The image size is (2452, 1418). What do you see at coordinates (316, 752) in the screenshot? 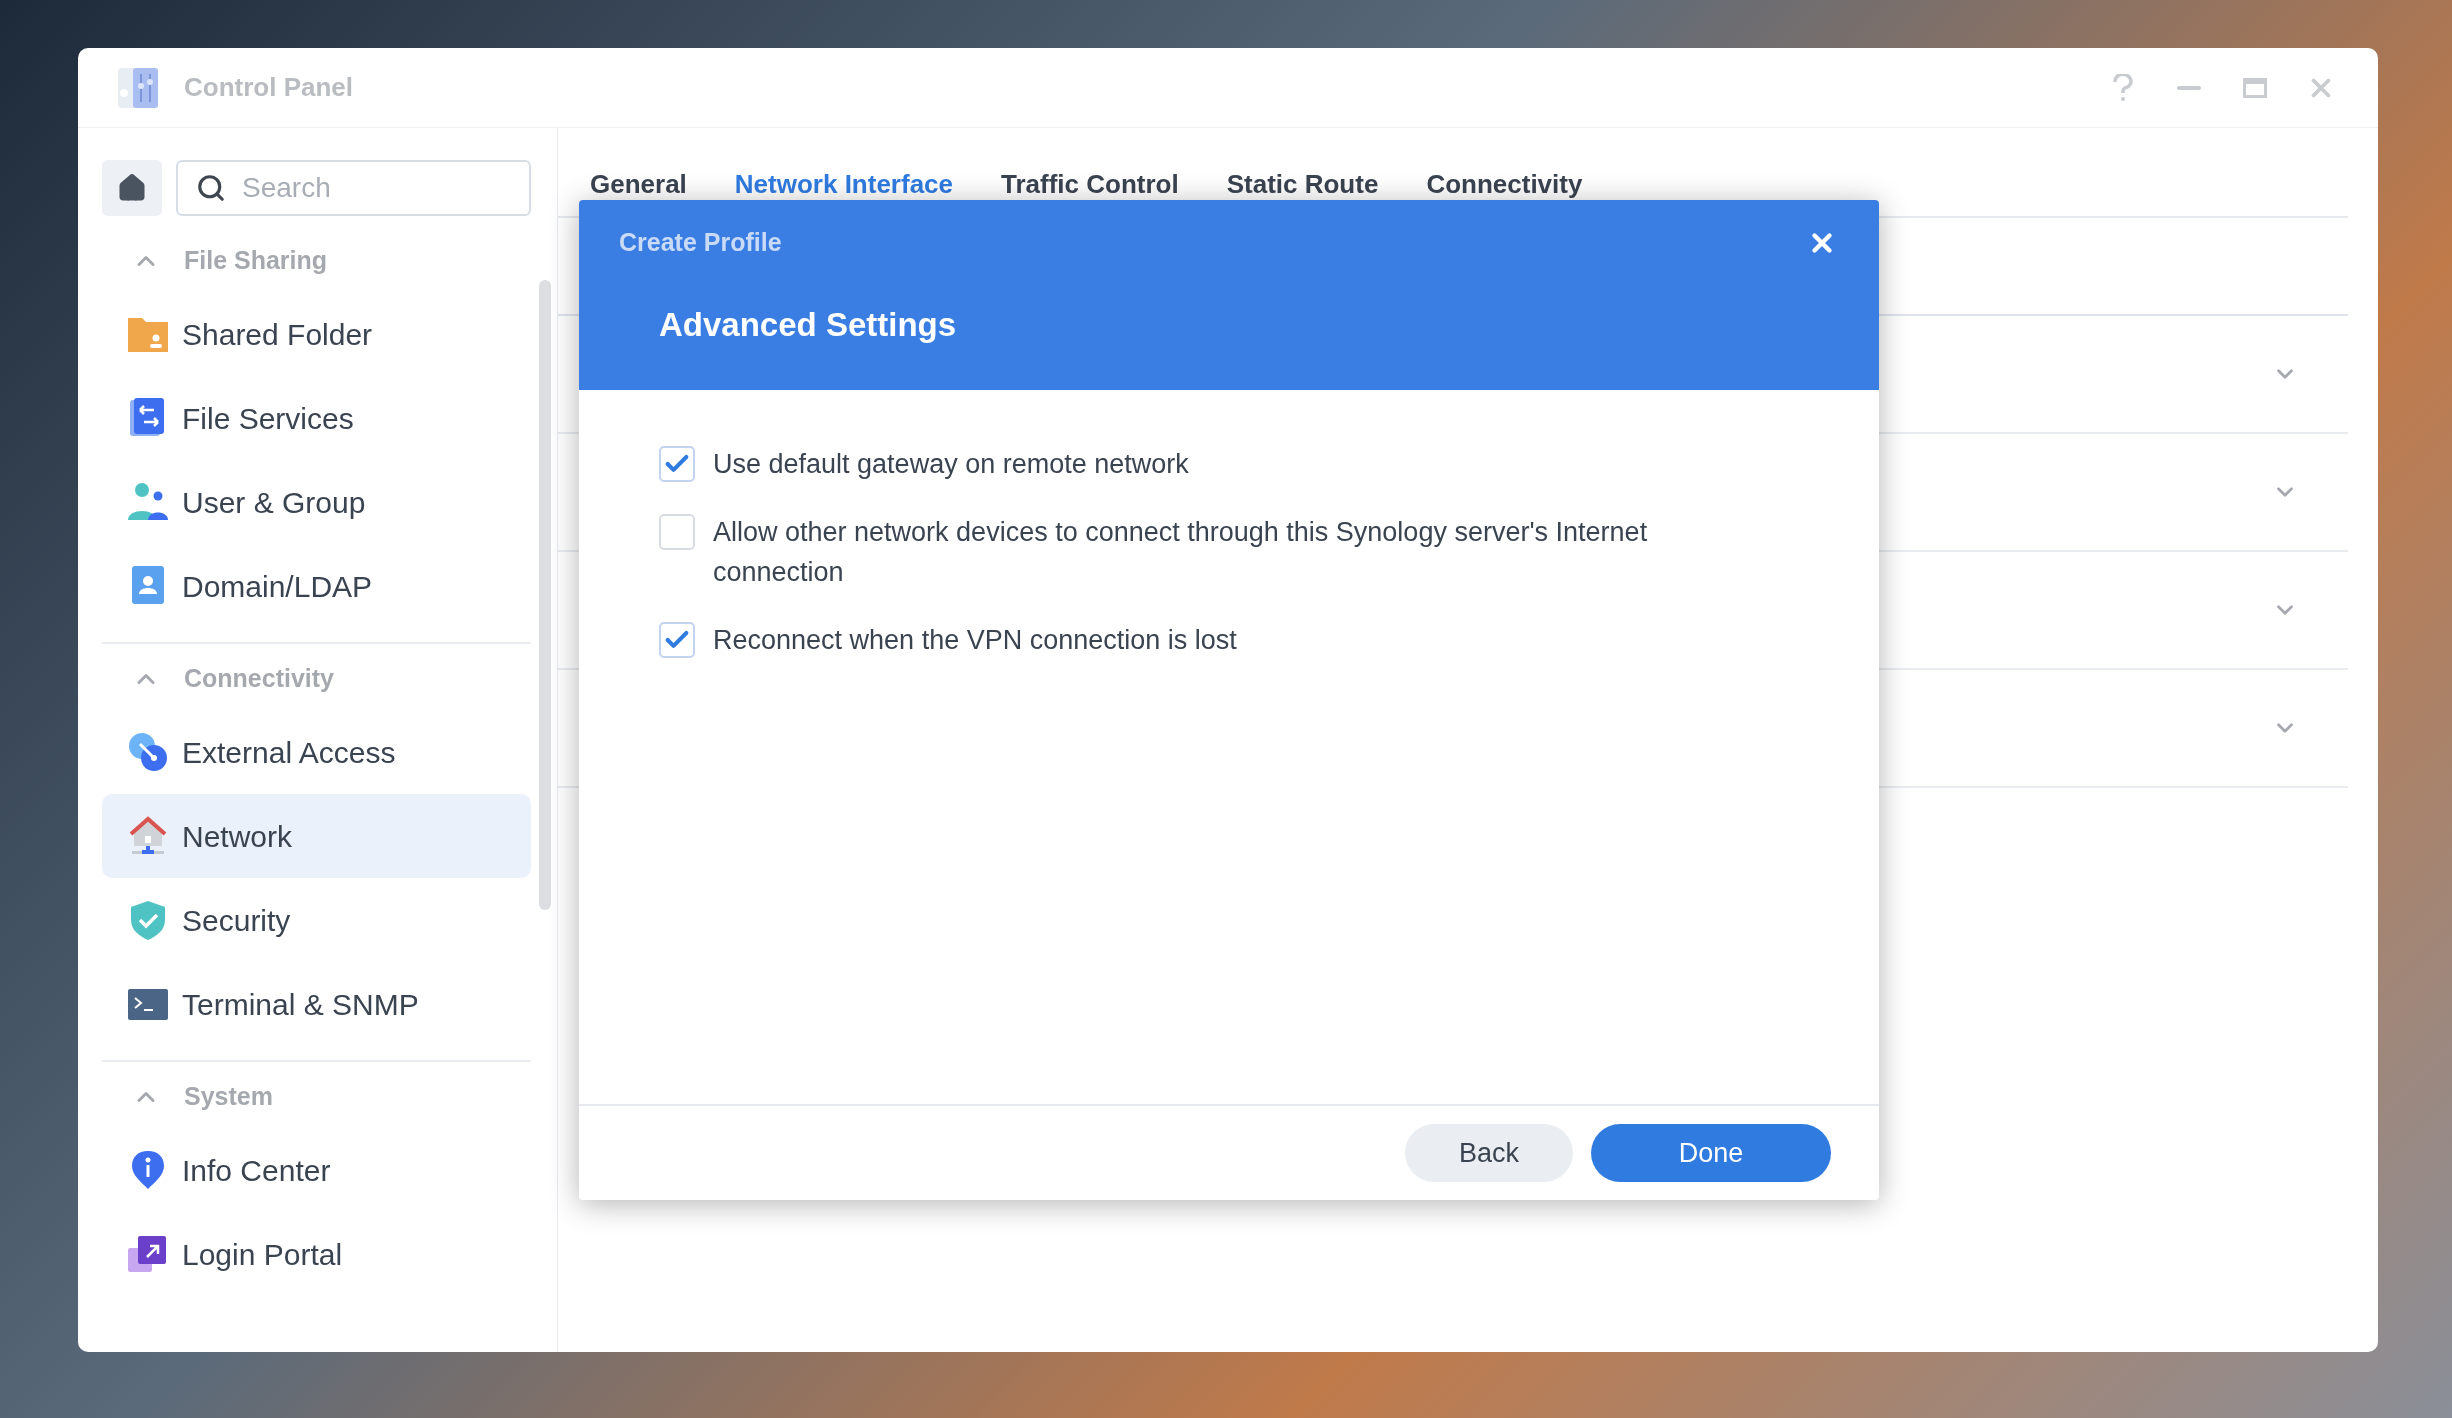
I see `sidebar-item: External Access` at bounding box center [316, 752].